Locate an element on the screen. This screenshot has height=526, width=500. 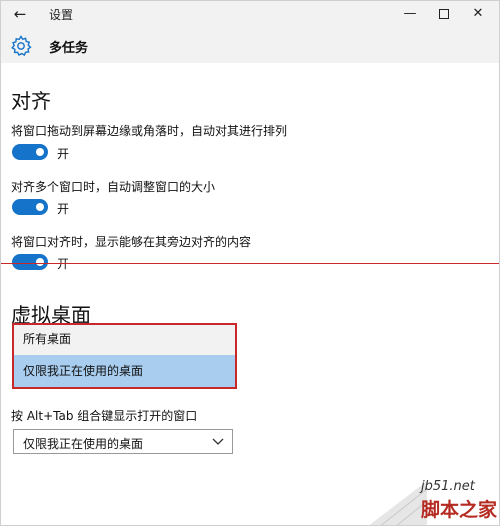
page-title: 多任务 is located at coordinates (69, 48).